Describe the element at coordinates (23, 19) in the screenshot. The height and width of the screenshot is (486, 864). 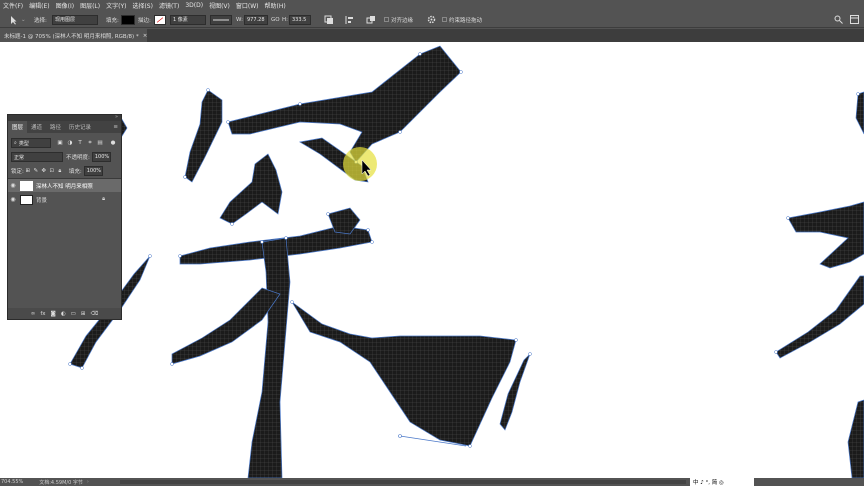
I see `tool-preset-arrow-icon: ⌄` at that location.